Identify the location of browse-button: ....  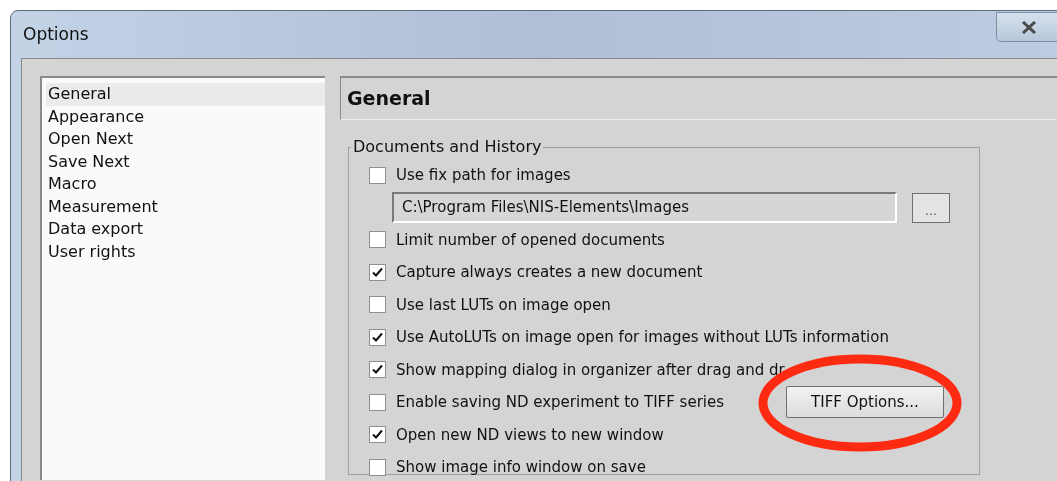
(931, 207).